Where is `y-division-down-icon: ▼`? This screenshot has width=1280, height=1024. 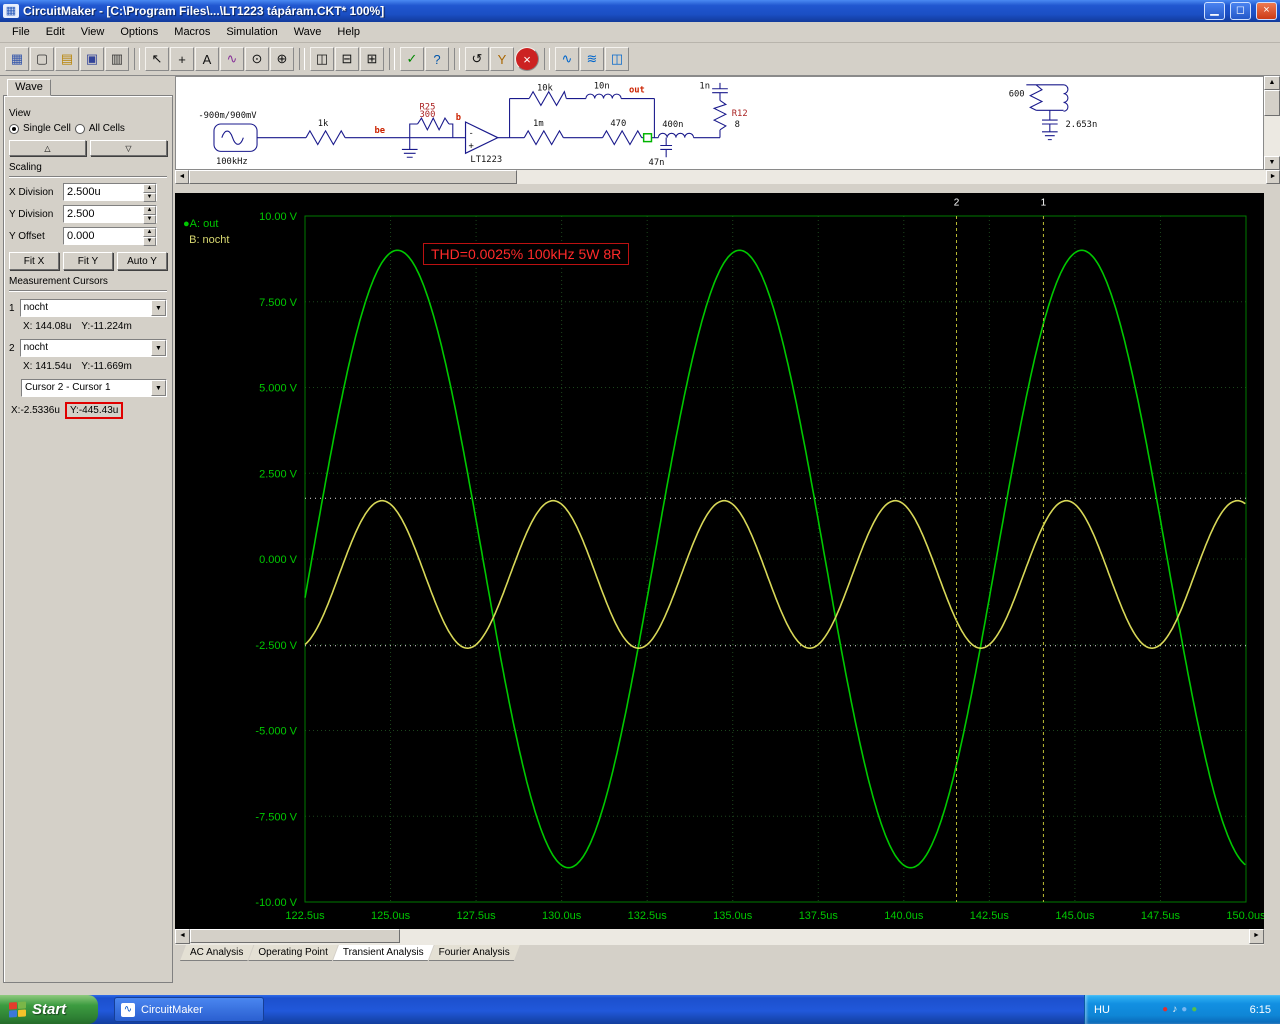 y-division-down-icon: ▼ is located at coordinates (149, 219).